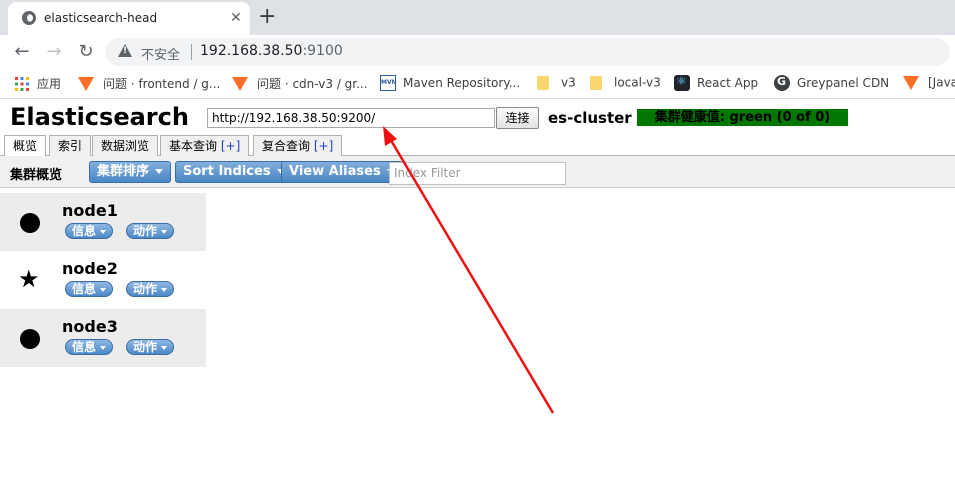 This screenshot has height=484, width=955. What do you see at coordinates (54, 52) in the screenshot?
I see `forward-arrow-icon: →` at bounding box center [54, 52].